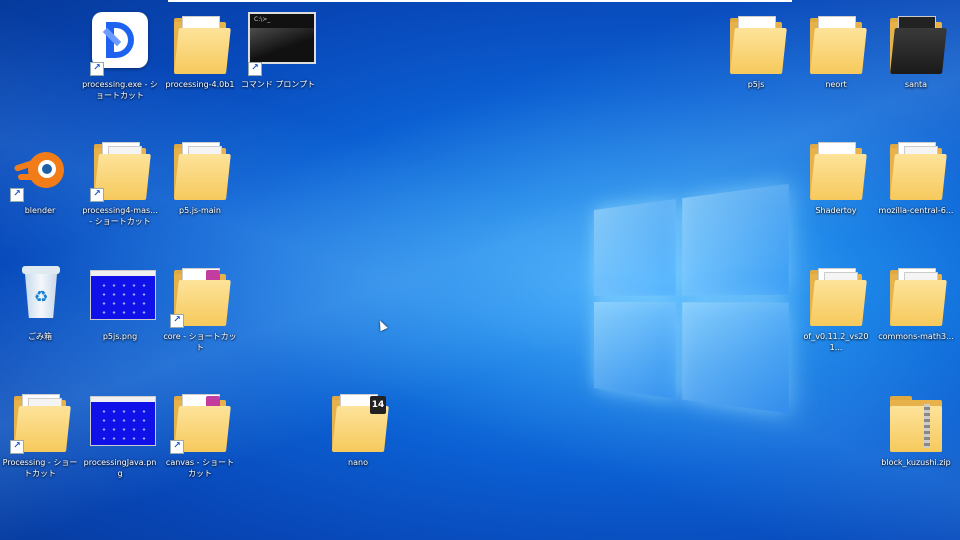 The image size is (960, 540). I want to click on desktop-icon-canvas-shortcut: ↗ canvas - ショートカット, so click(200, 431).